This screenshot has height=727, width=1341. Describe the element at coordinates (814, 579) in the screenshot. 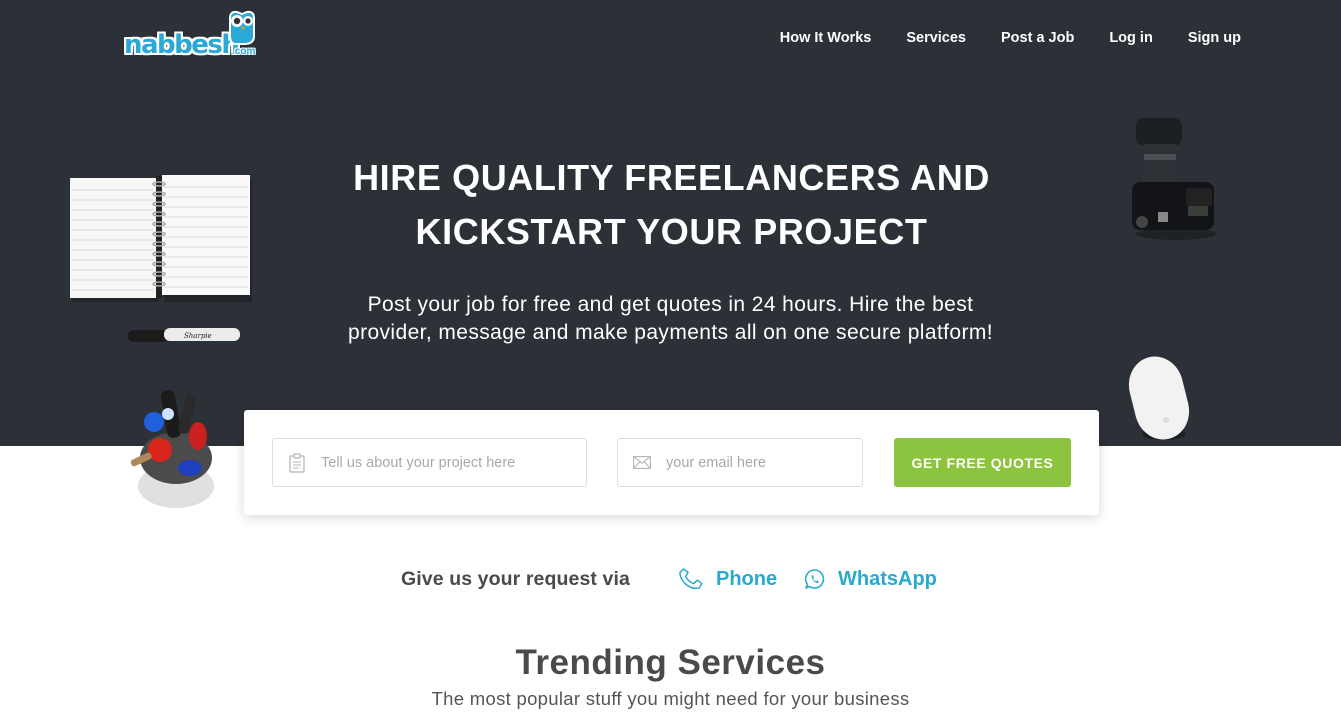

I see `whatsapp-icon` at that location.